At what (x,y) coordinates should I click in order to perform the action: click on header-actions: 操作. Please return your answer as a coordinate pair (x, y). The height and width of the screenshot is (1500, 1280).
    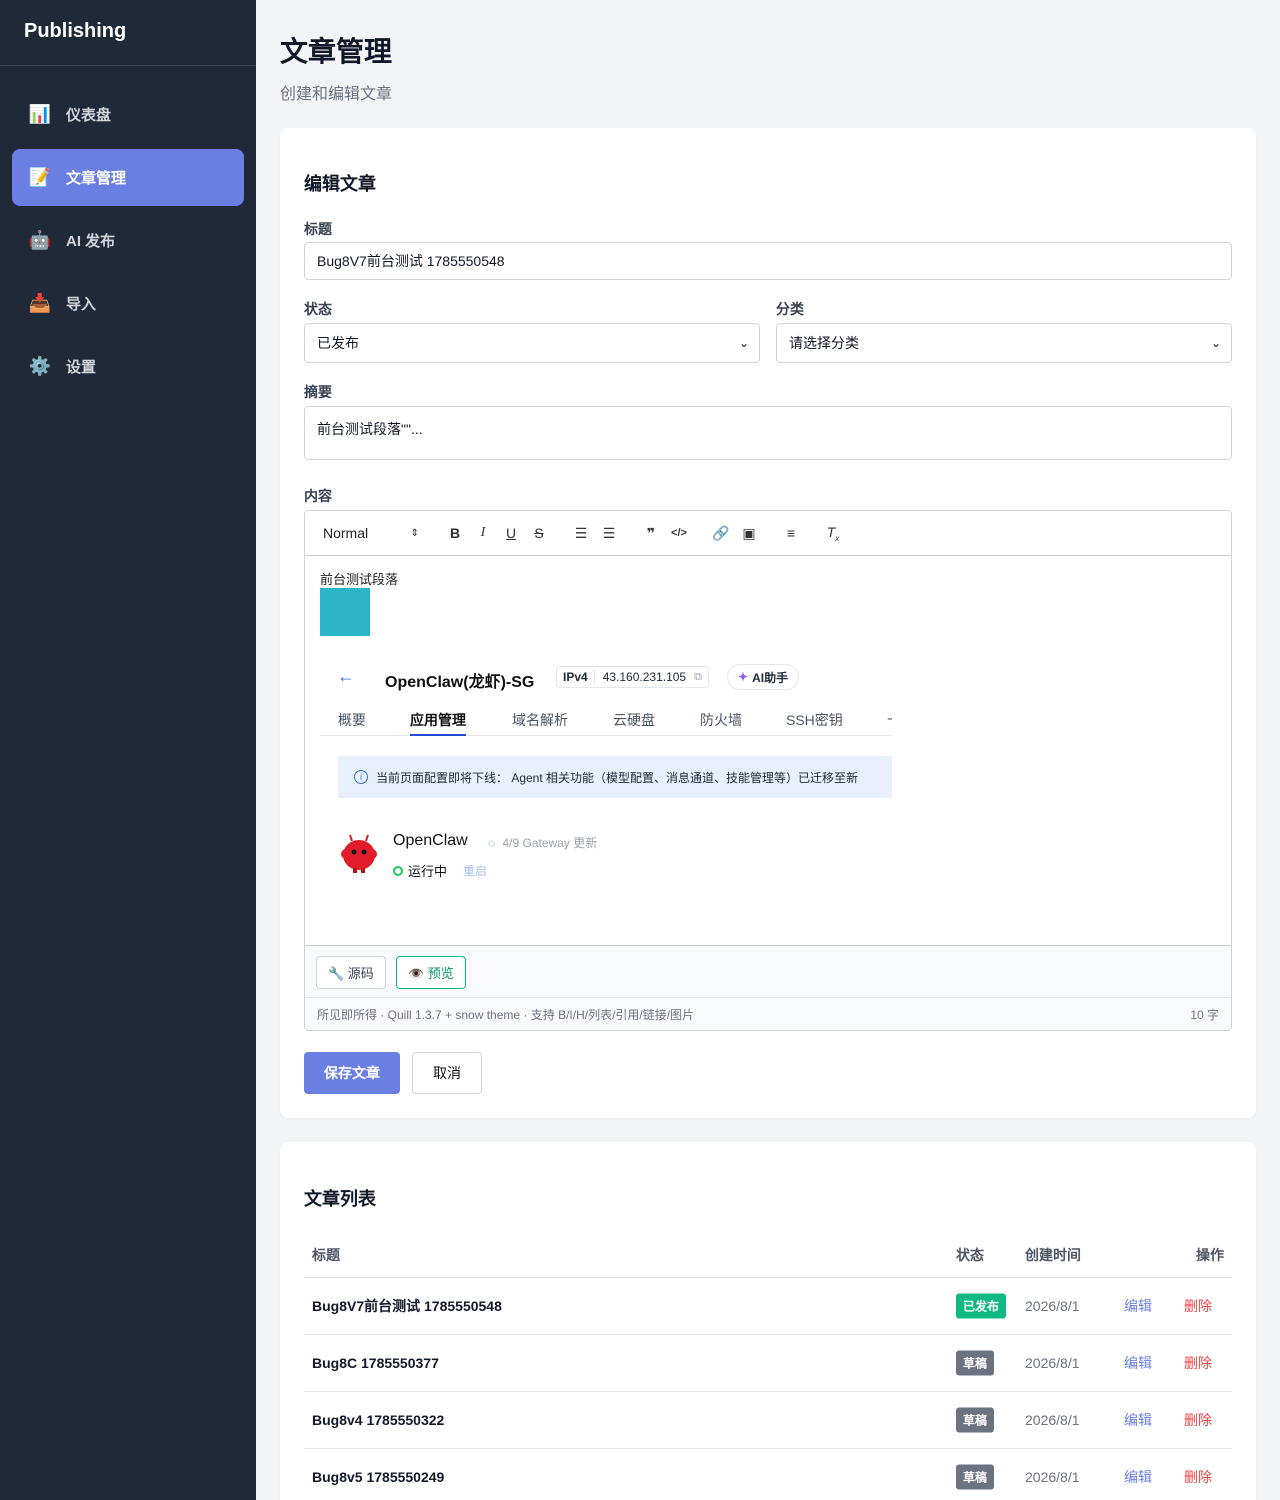
    Looking at the image, I should click on (1210, 1254).